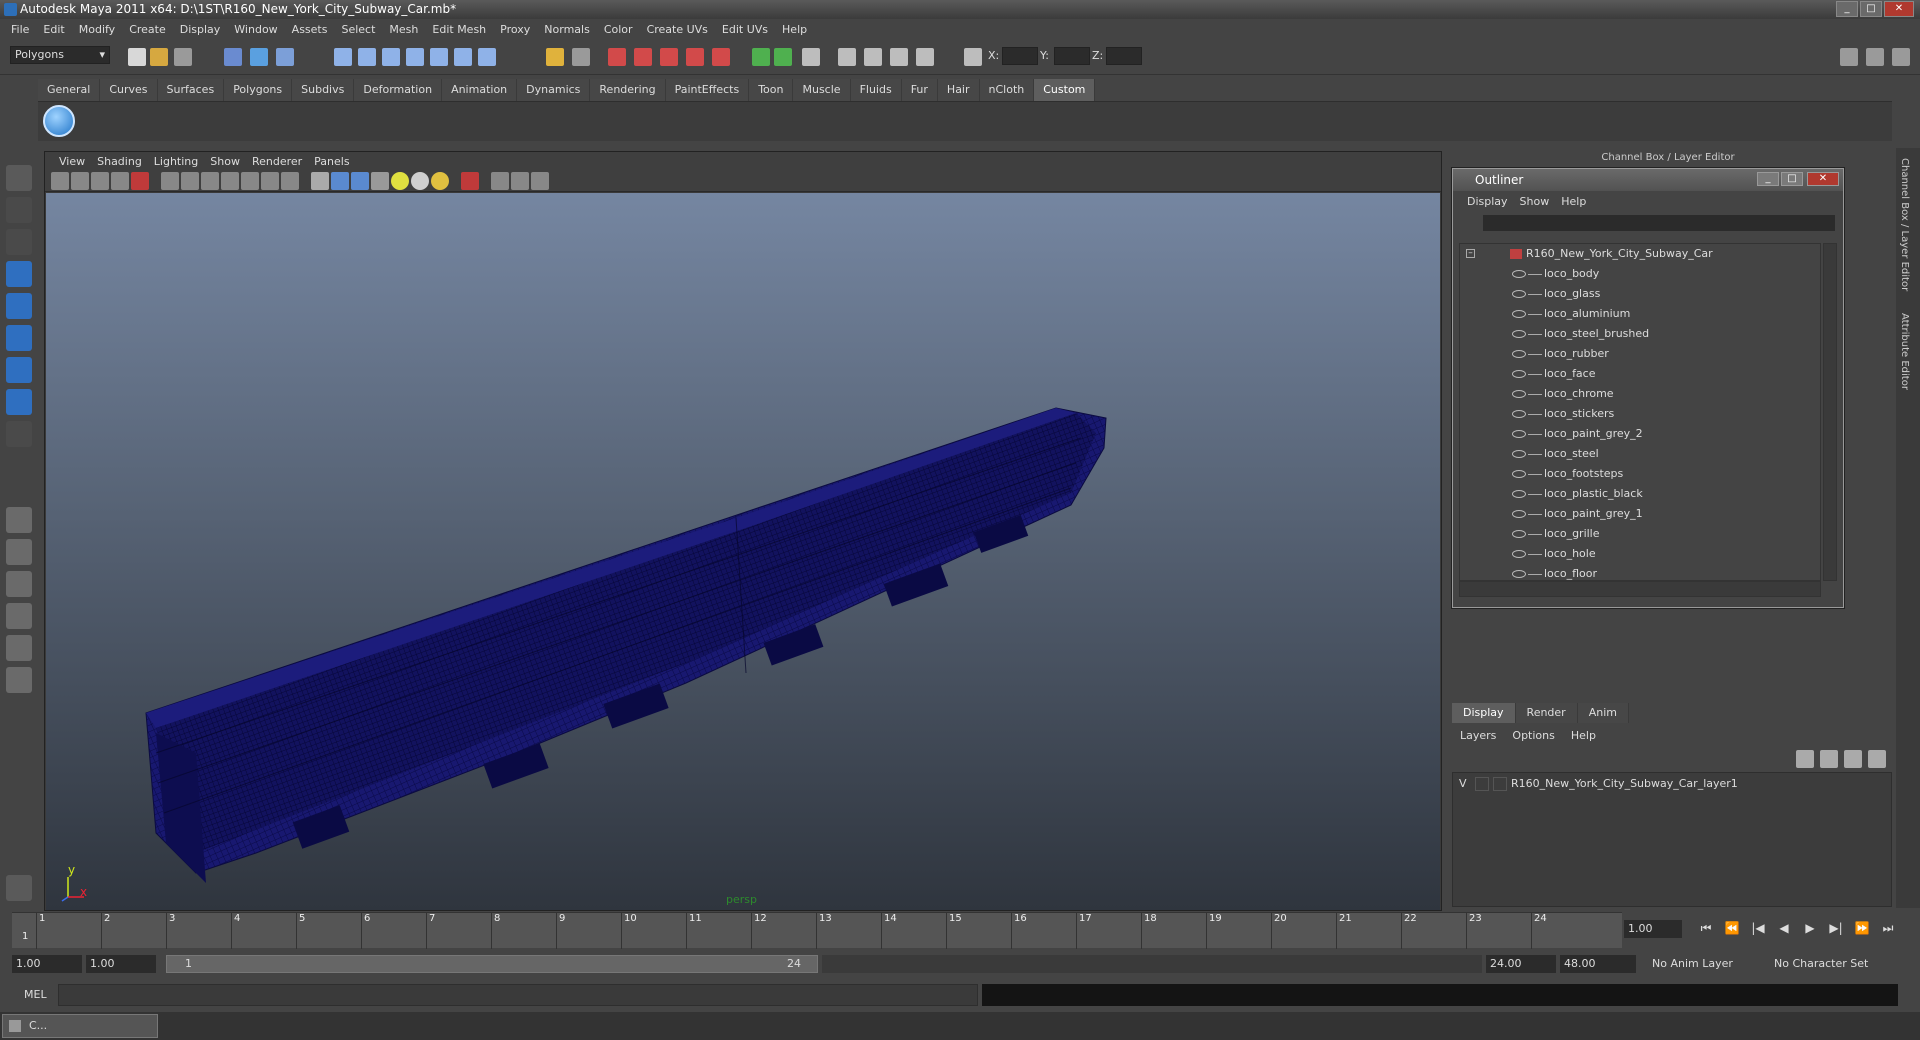  I want to click on make-live-icon, so click(439, 57).